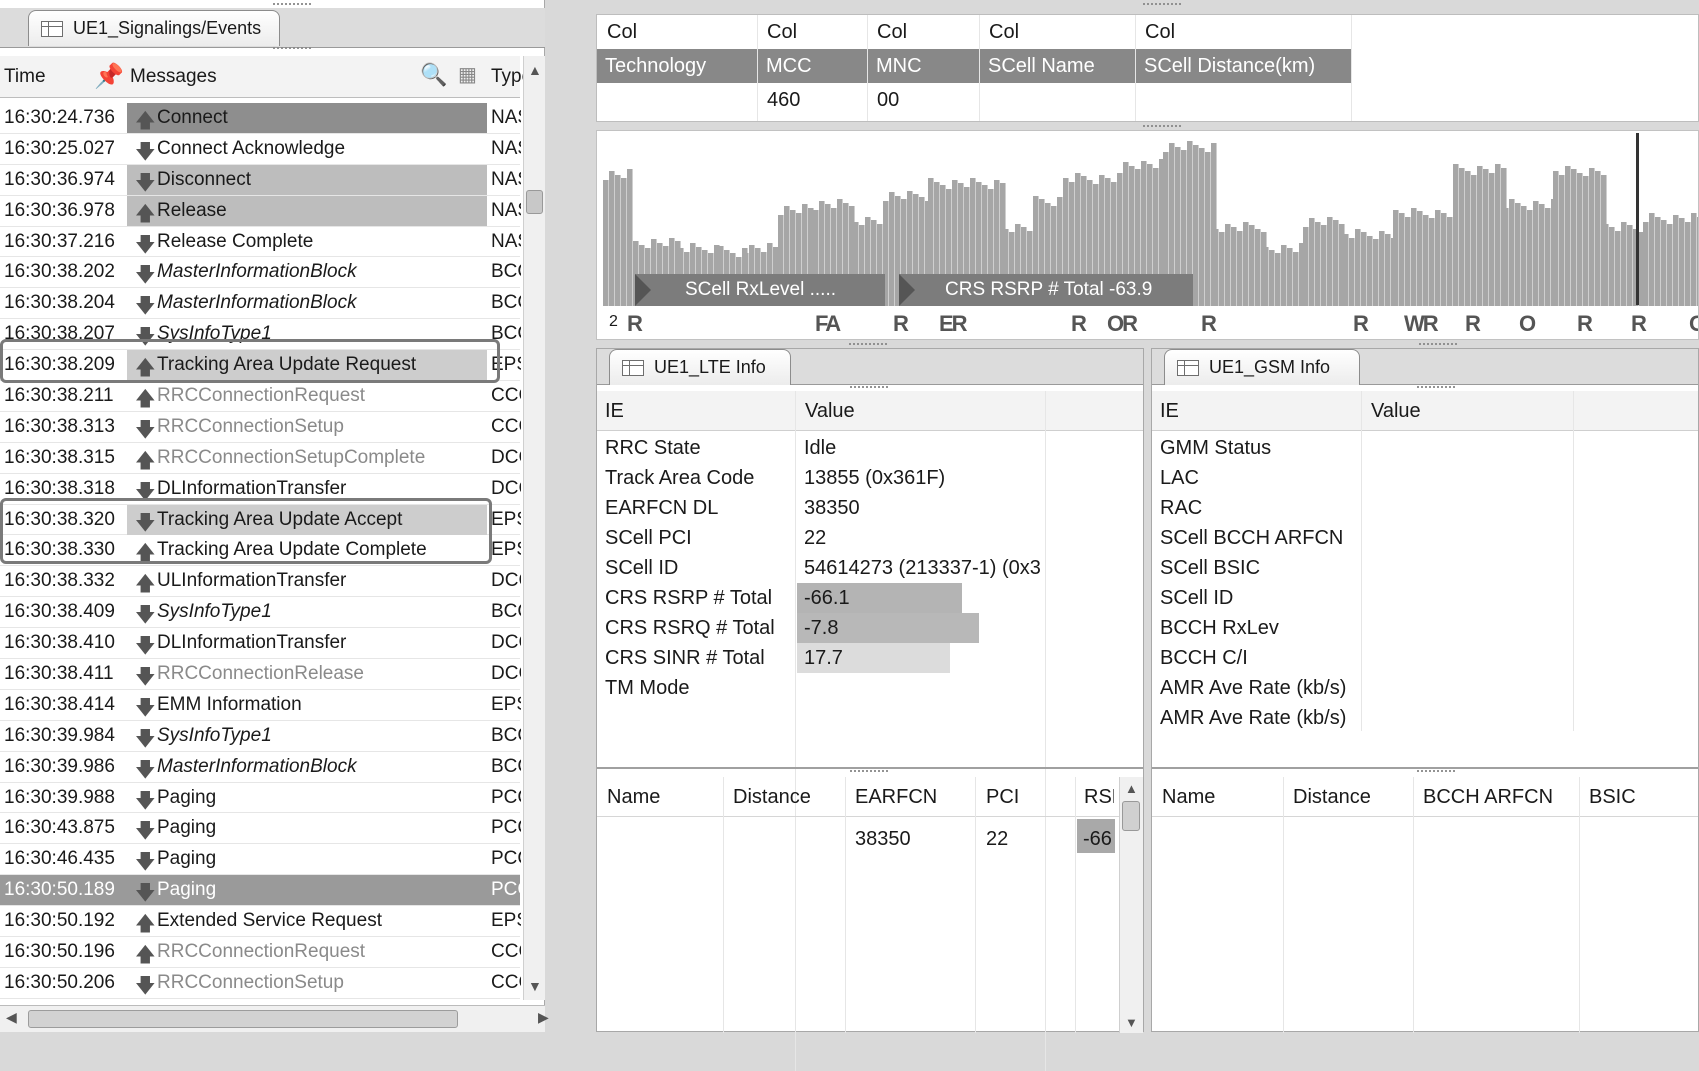  What do you see at coordinates (260, 674) in the screenshot?
I see `table-row: 16:30:38.411🡇RRCConnectionReleaseDCCH_` at bounding box center [260, 674].